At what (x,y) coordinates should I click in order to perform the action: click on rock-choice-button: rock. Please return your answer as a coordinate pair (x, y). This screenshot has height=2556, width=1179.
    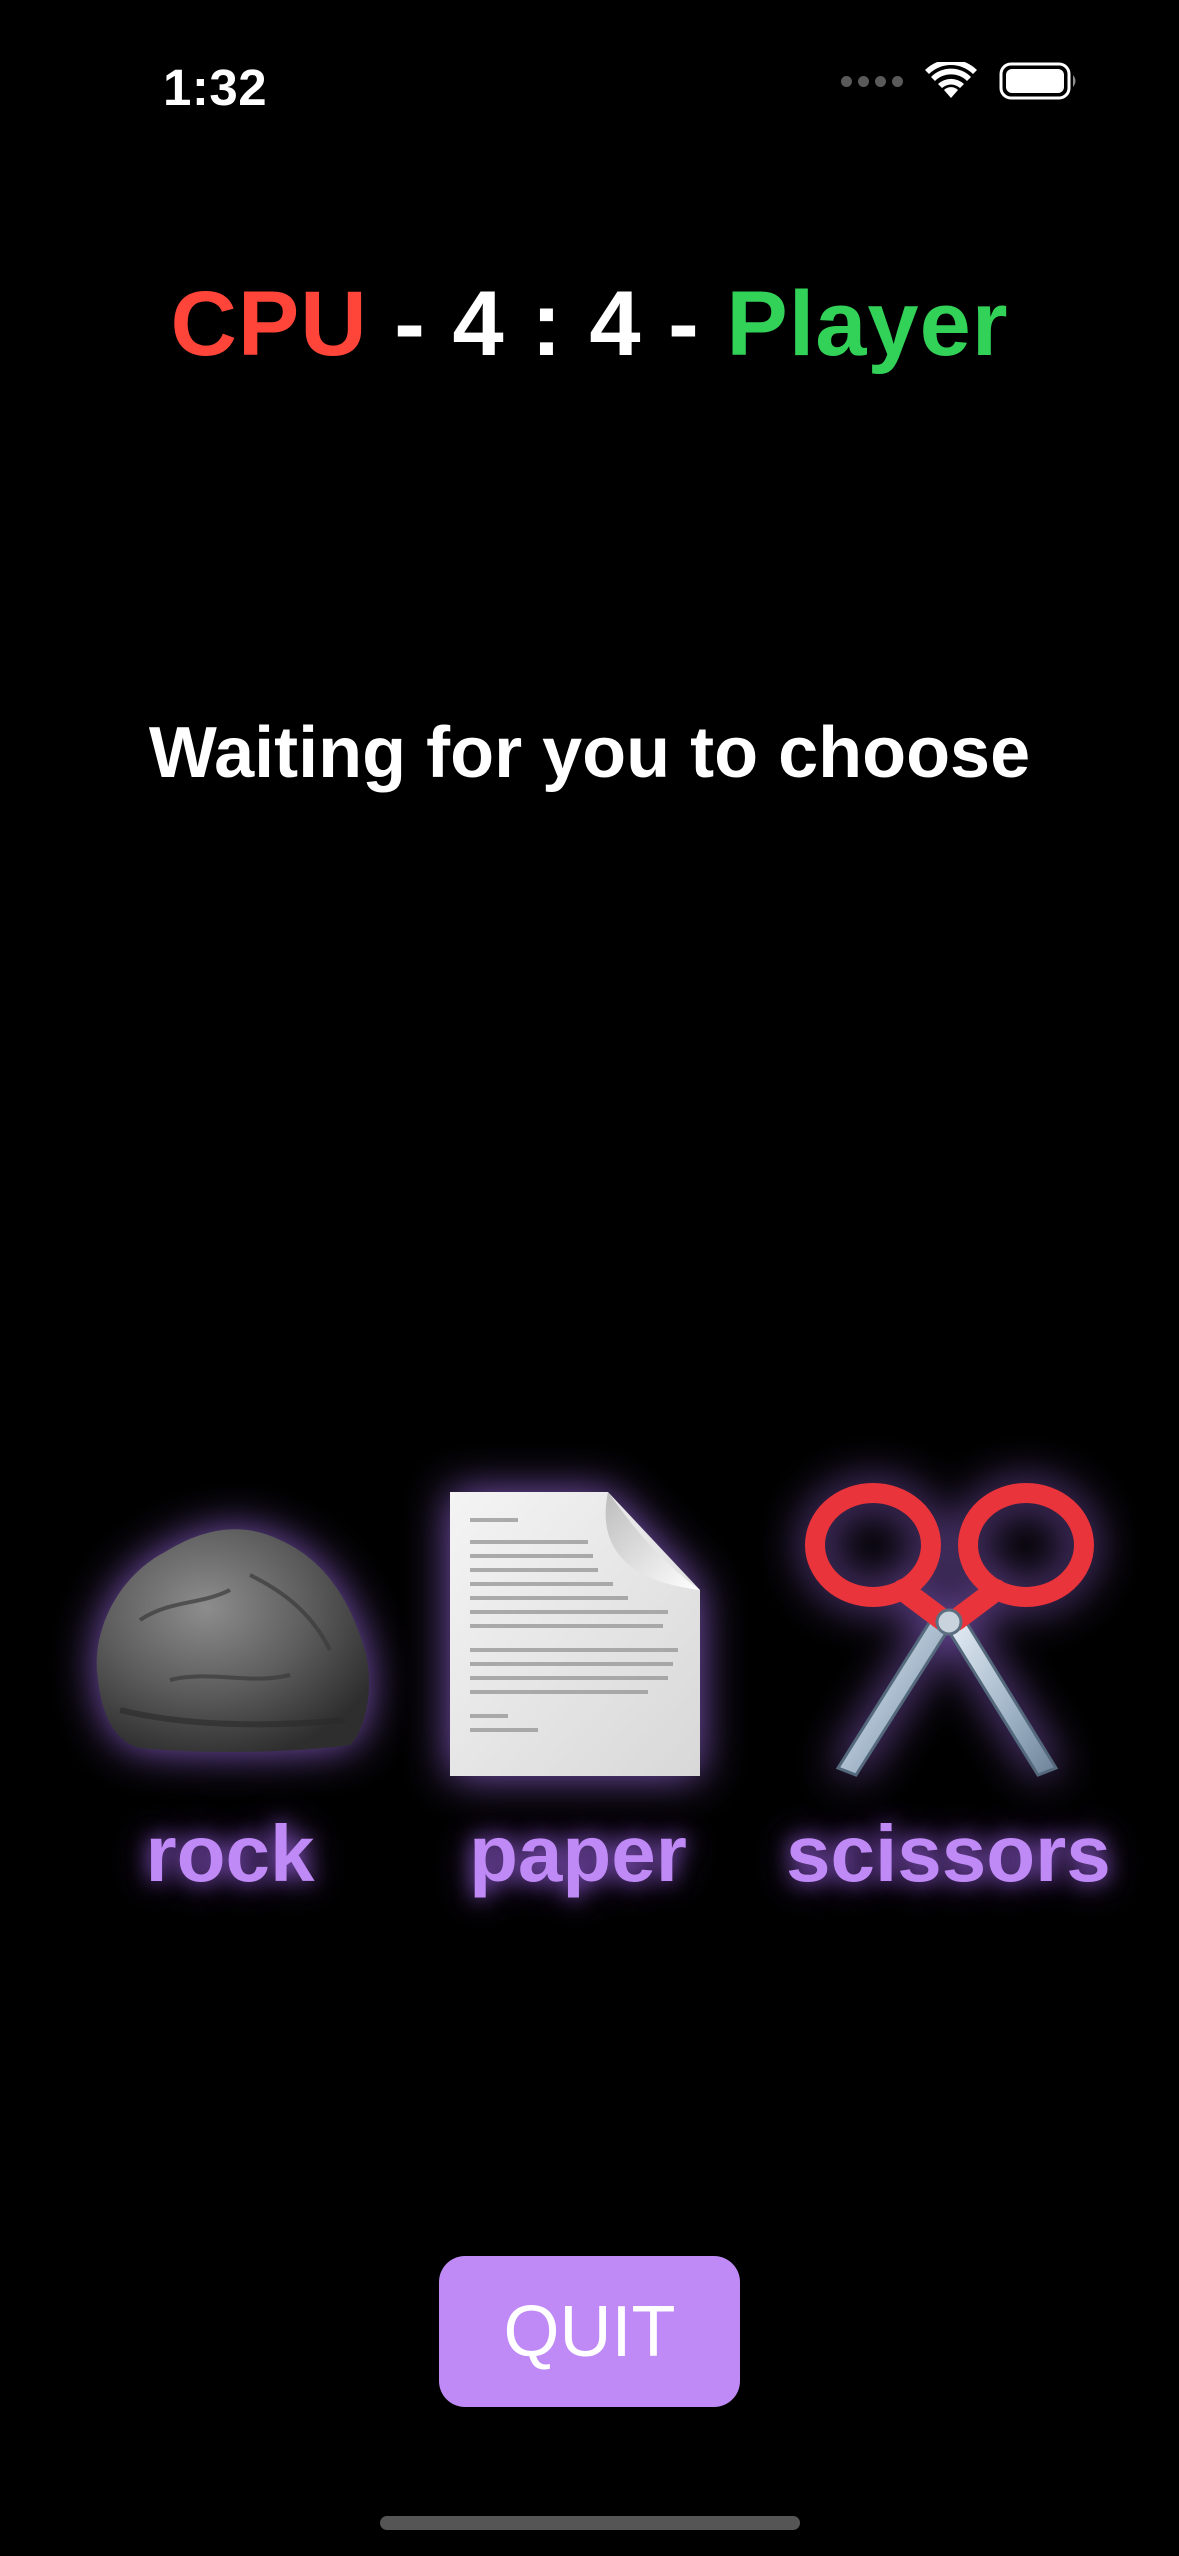
    Looking at the image, I should click on (230, 1690).